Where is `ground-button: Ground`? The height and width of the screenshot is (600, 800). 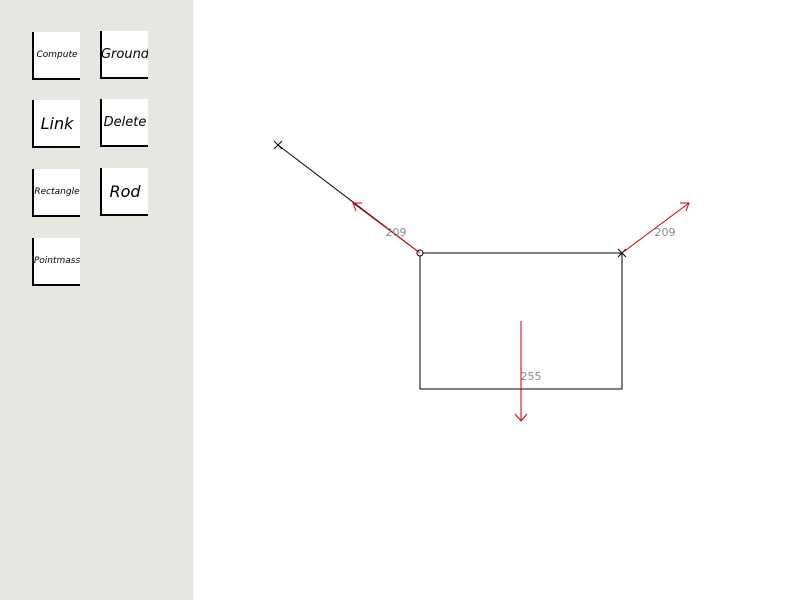 ground-button: Ground is located at coordinates (124, 55).